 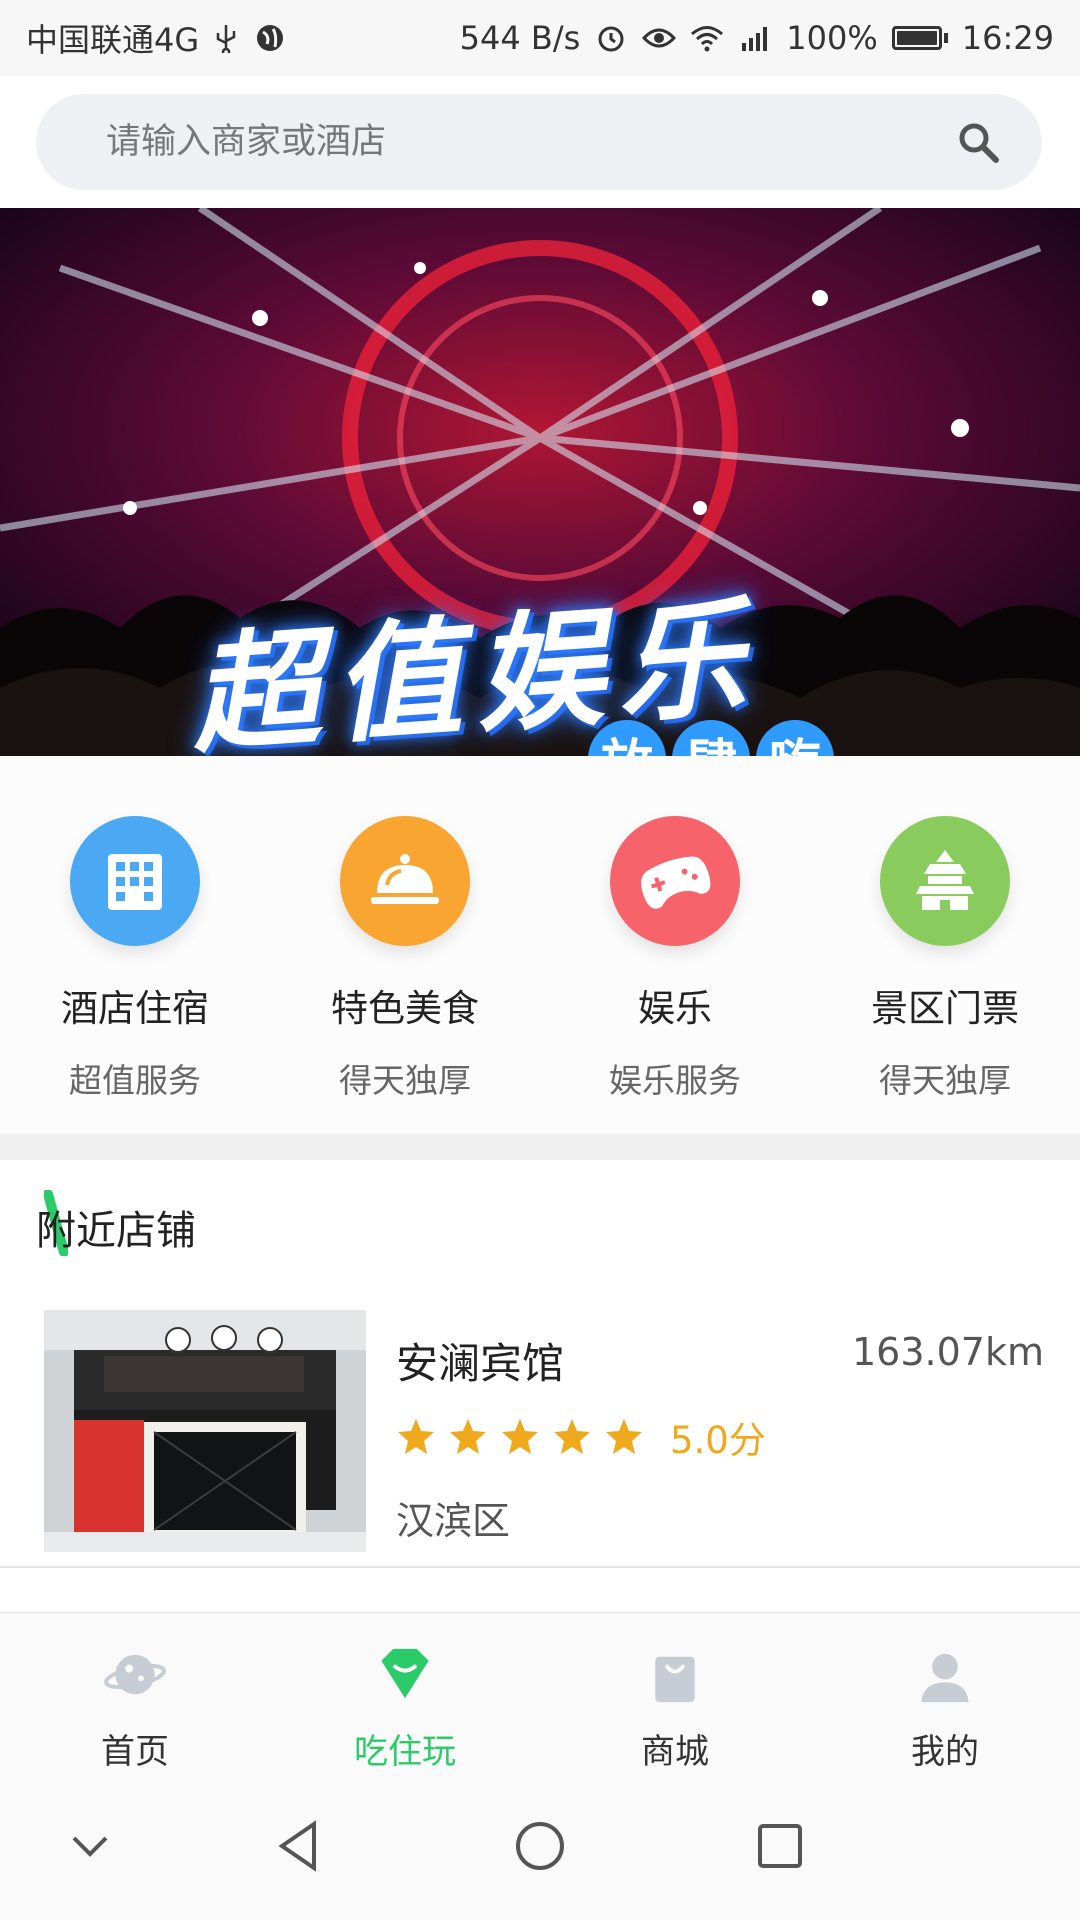 What do you see at coordinates (919, 38) in the screenshot?
I see `battery-icon` at bounding box center [919, 38].